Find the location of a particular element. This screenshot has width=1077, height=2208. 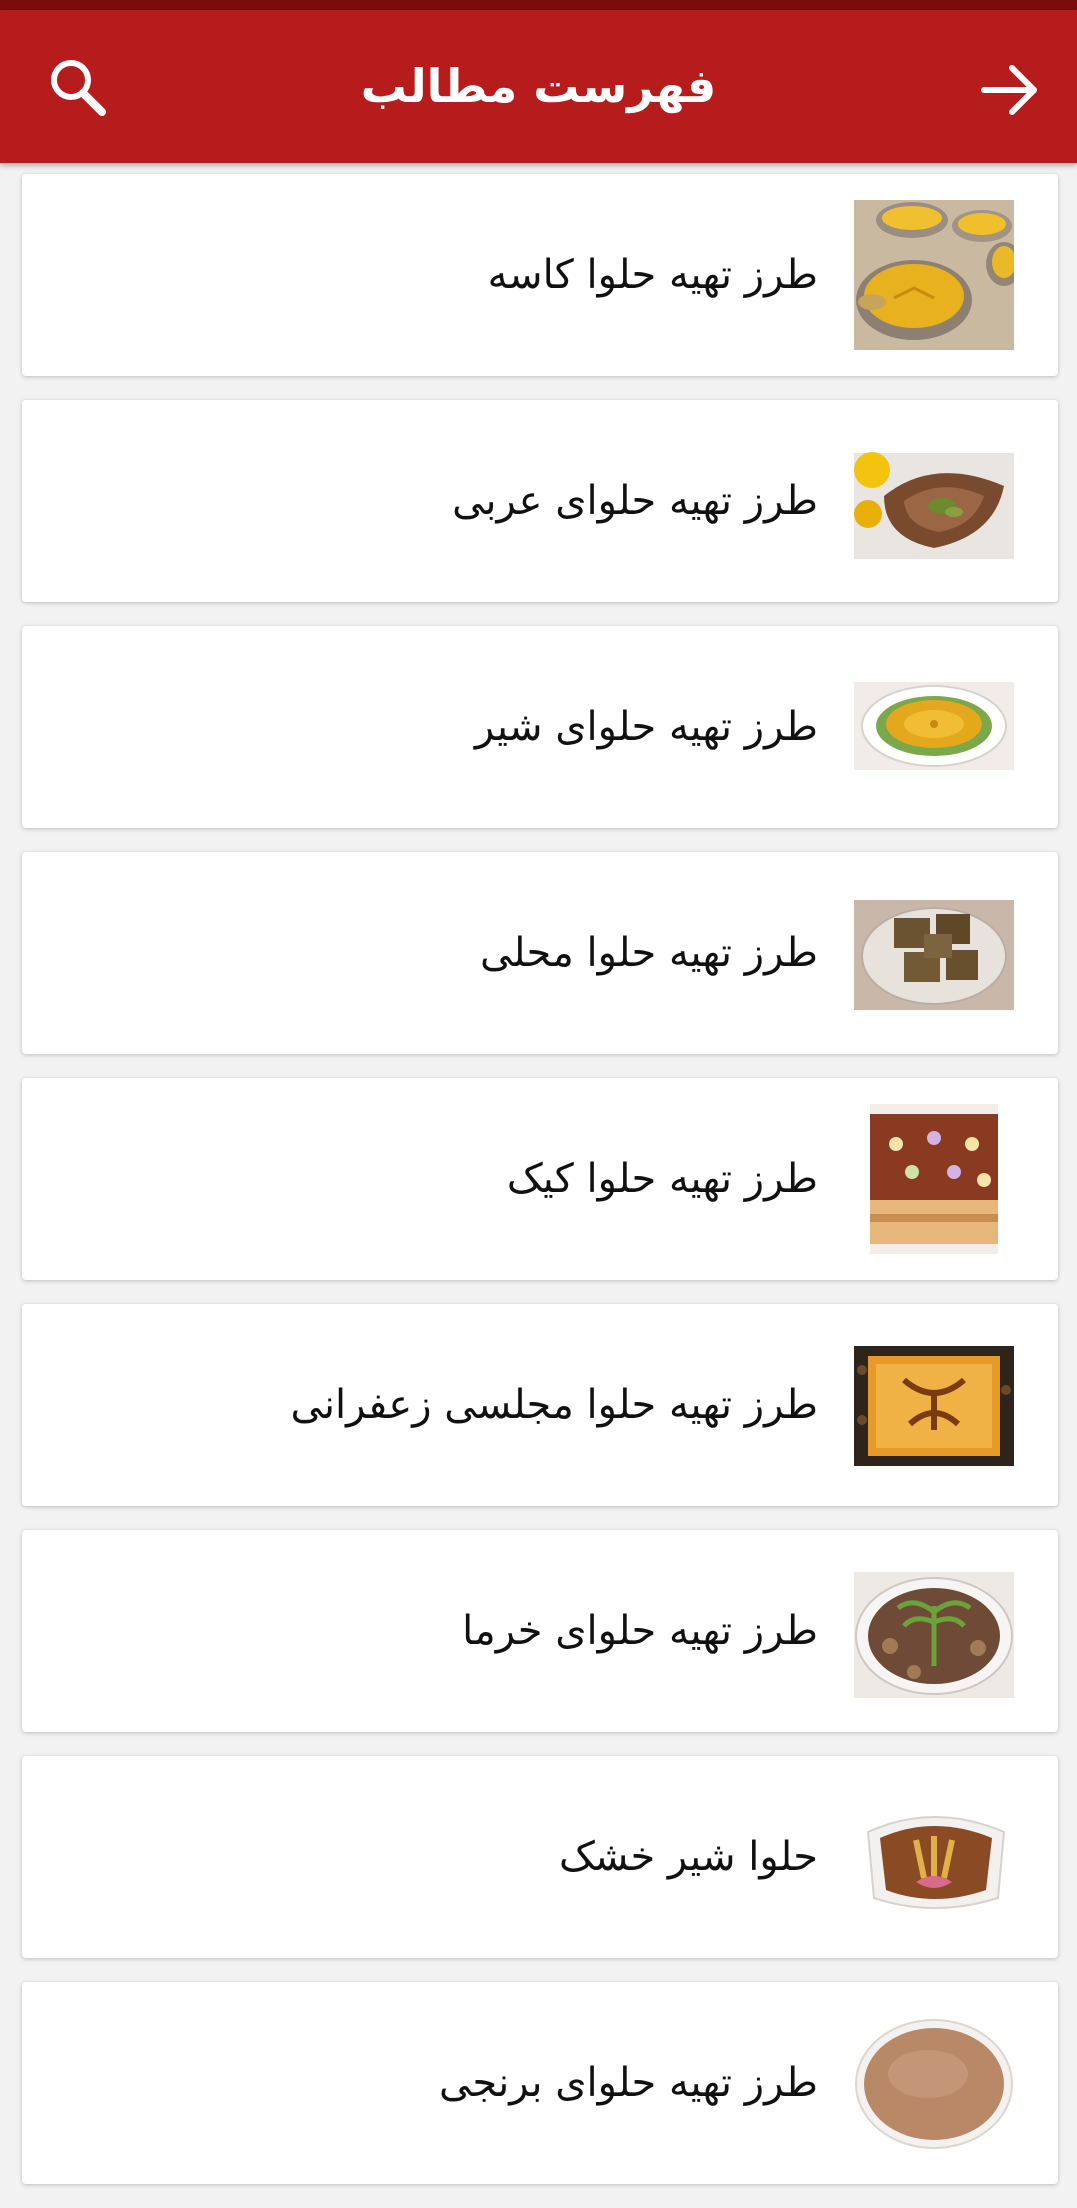

milk-halva-image is located at coordinates (934, 727).